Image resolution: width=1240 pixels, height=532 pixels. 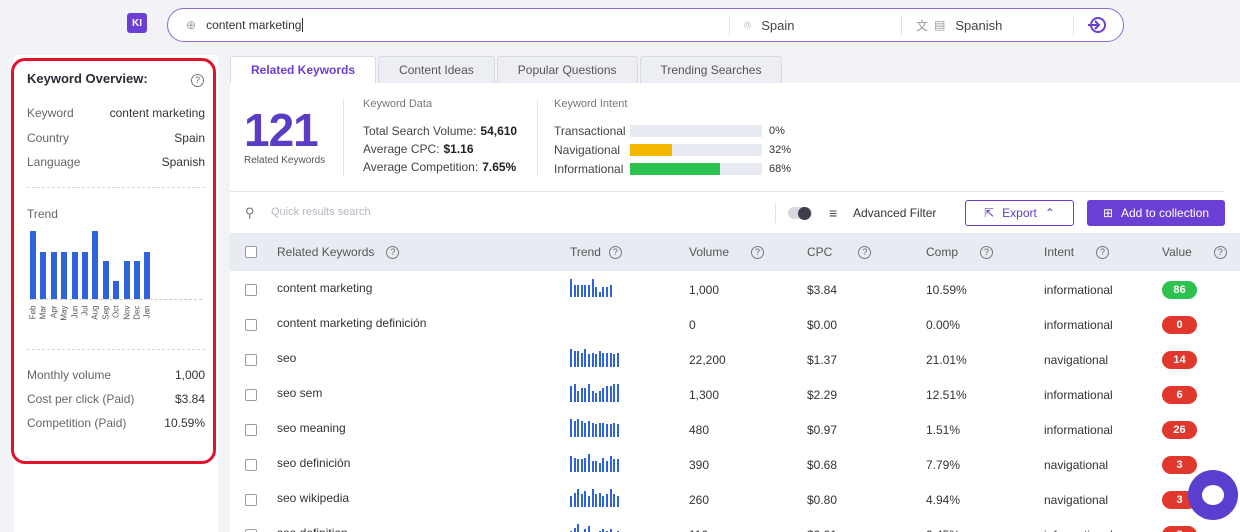 What do you see at coordinates (1179, 529) in the screenshot?
I see `value-badge: 8` at bounding box center [1179, 529].